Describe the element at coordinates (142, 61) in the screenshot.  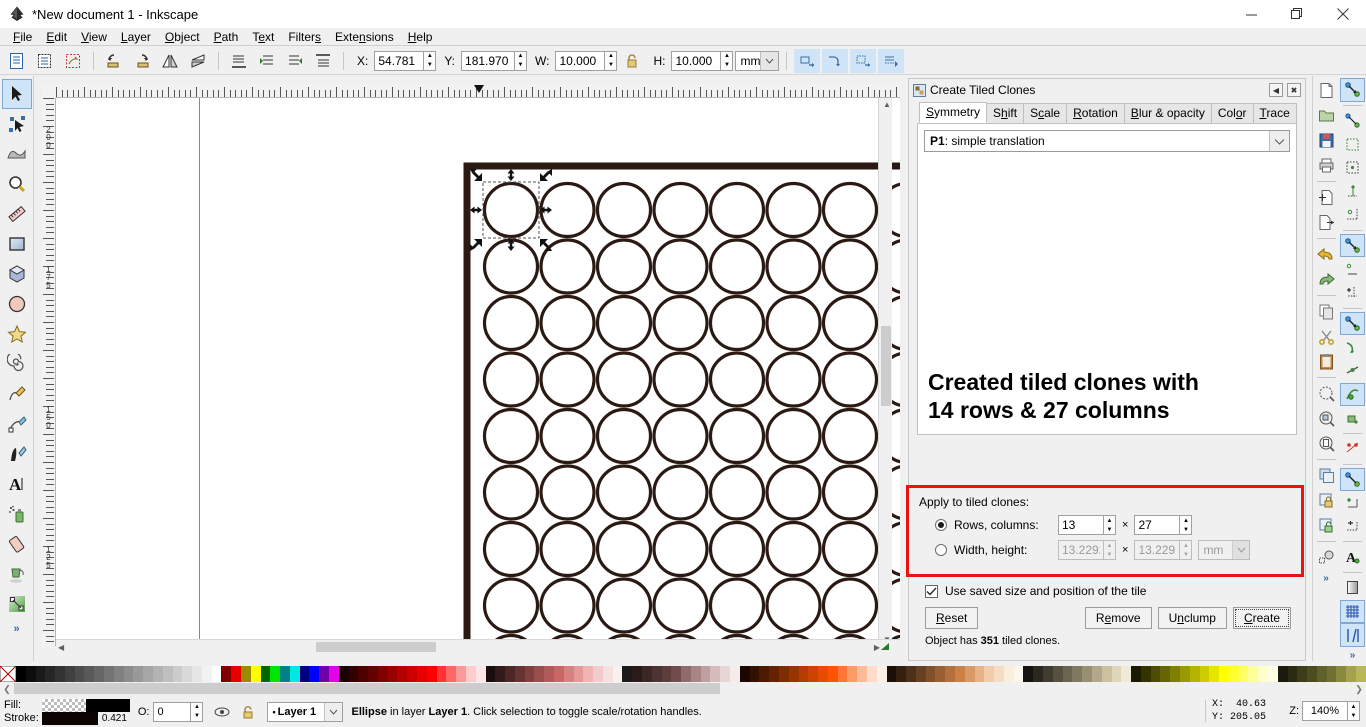
I see `rotate-90-cw-icon` at that location.